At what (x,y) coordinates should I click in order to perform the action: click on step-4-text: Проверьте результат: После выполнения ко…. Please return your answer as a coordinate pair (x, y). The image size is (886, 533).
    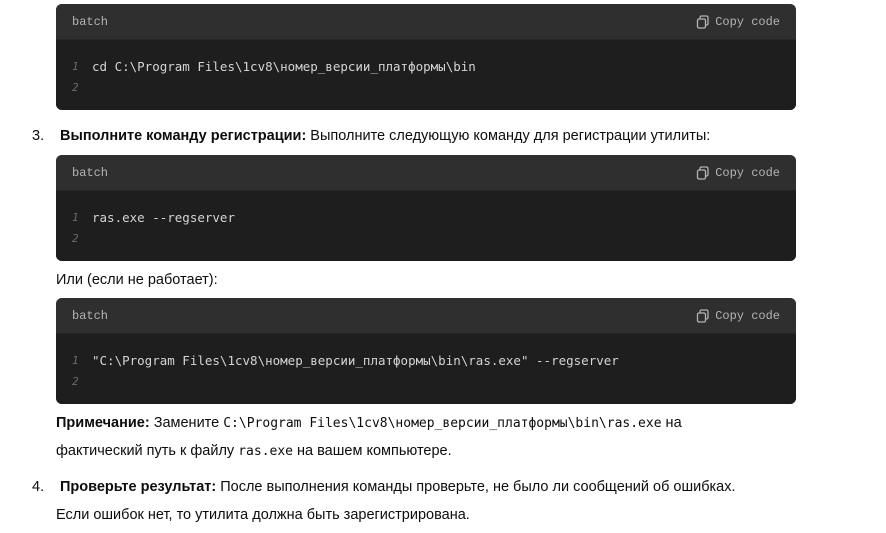
    Looking at the image, I should click on (398, 487).